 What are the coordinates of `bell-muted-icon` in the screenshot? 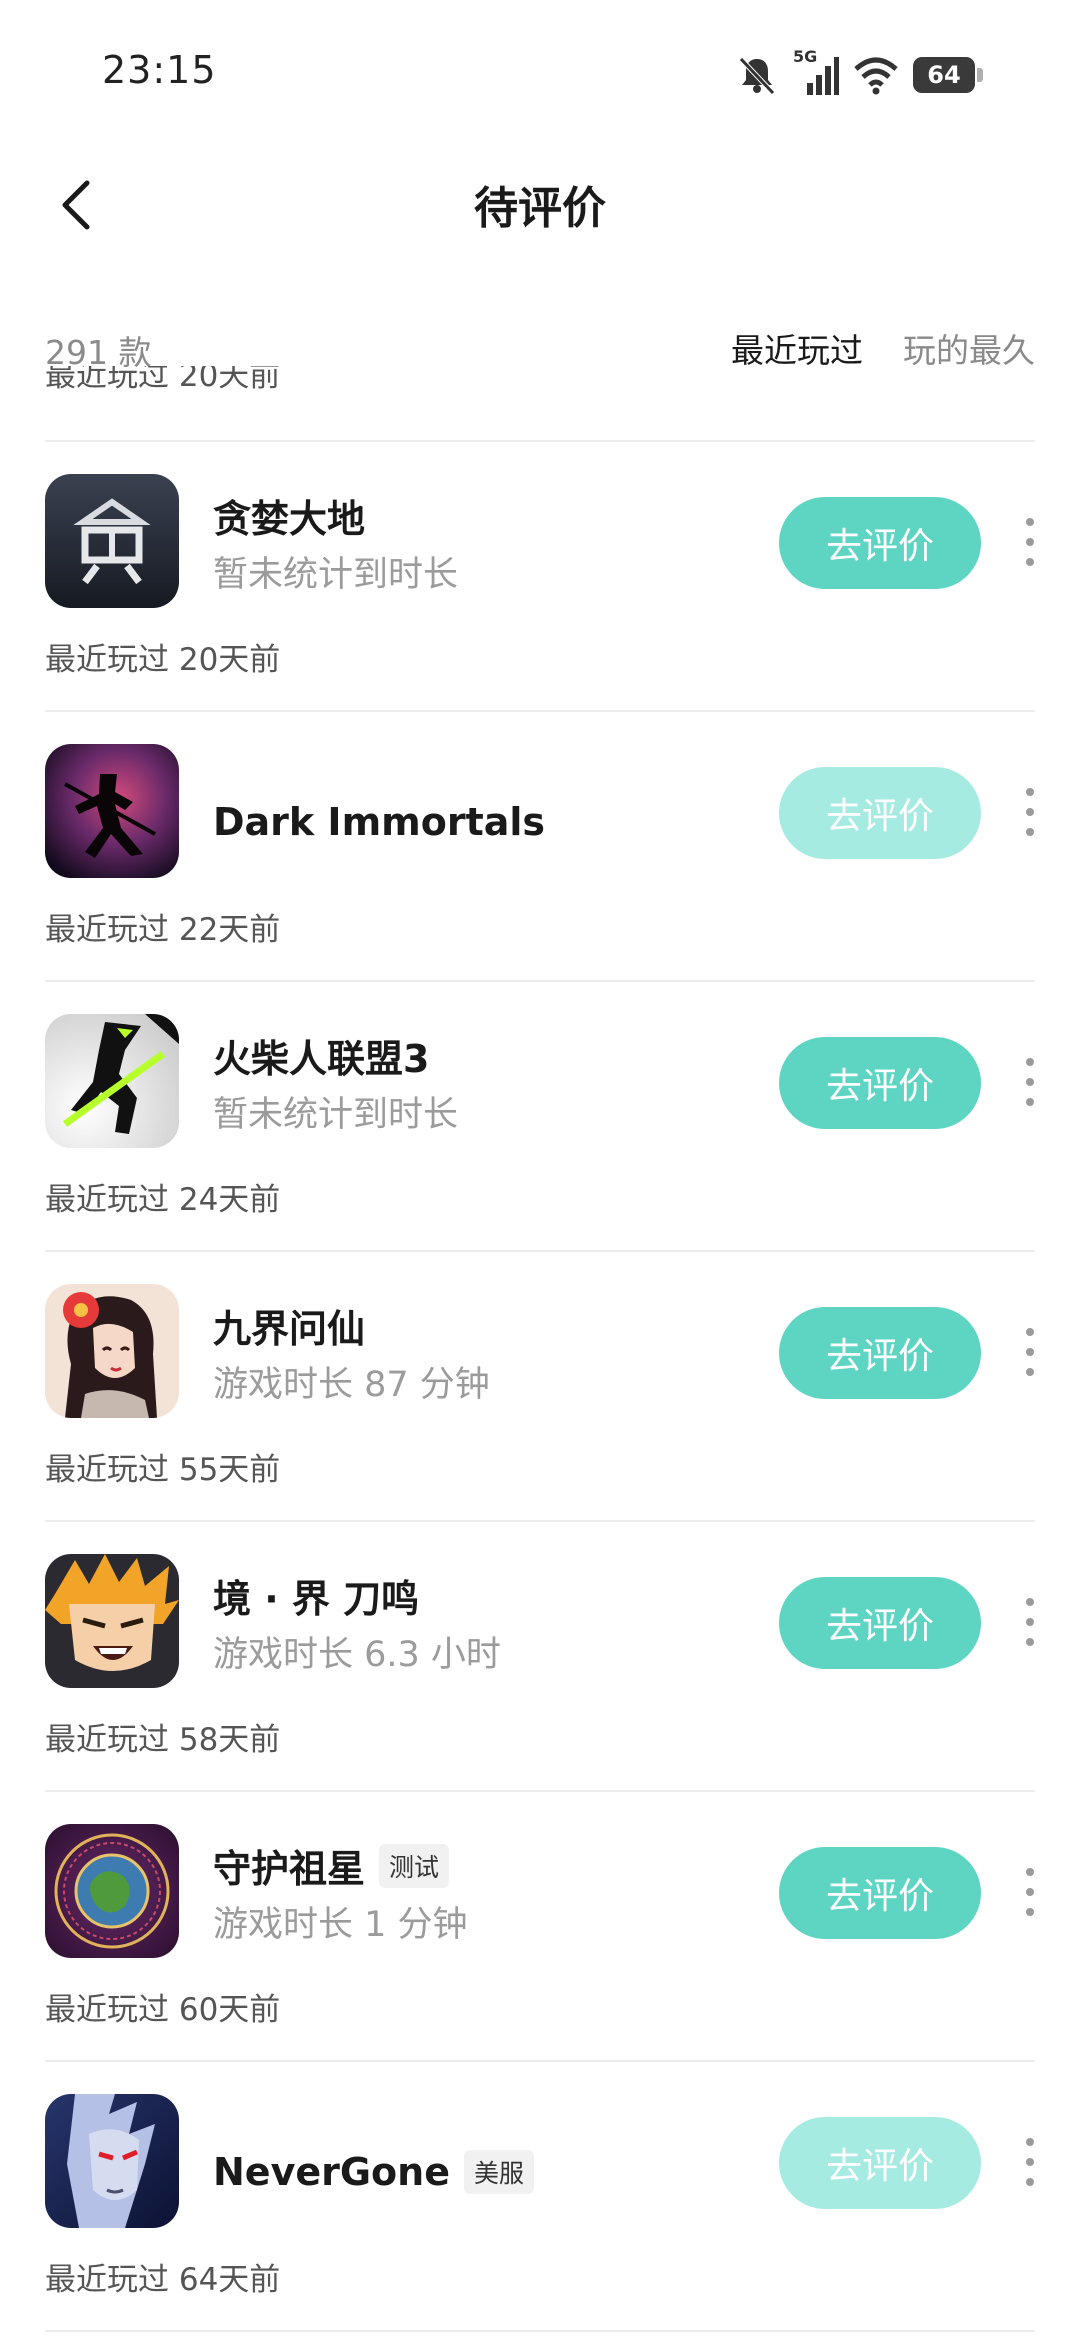 It's located at (757, 76).